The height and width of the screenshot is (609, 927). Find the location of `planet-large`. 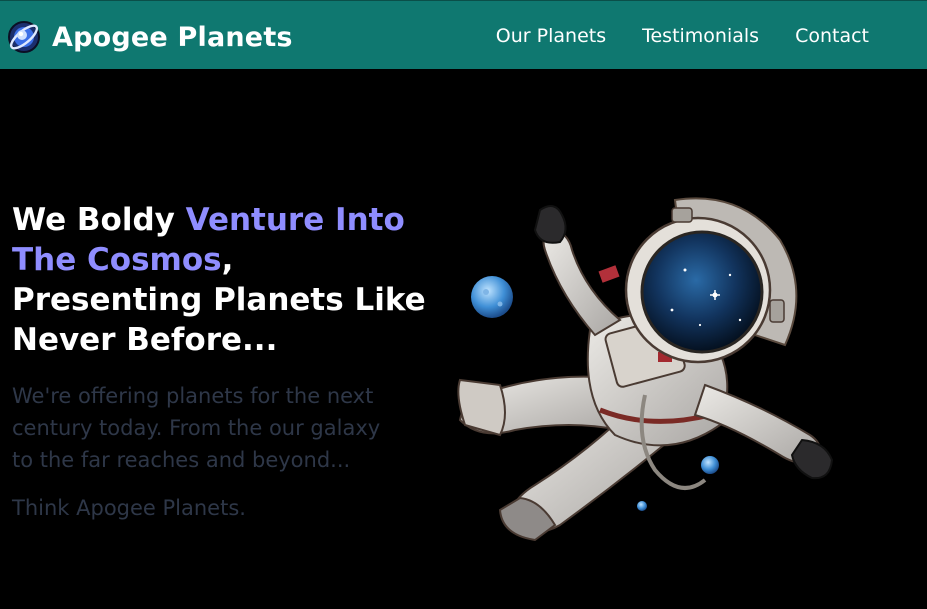

planet-large is located at coordinates (492, 297).